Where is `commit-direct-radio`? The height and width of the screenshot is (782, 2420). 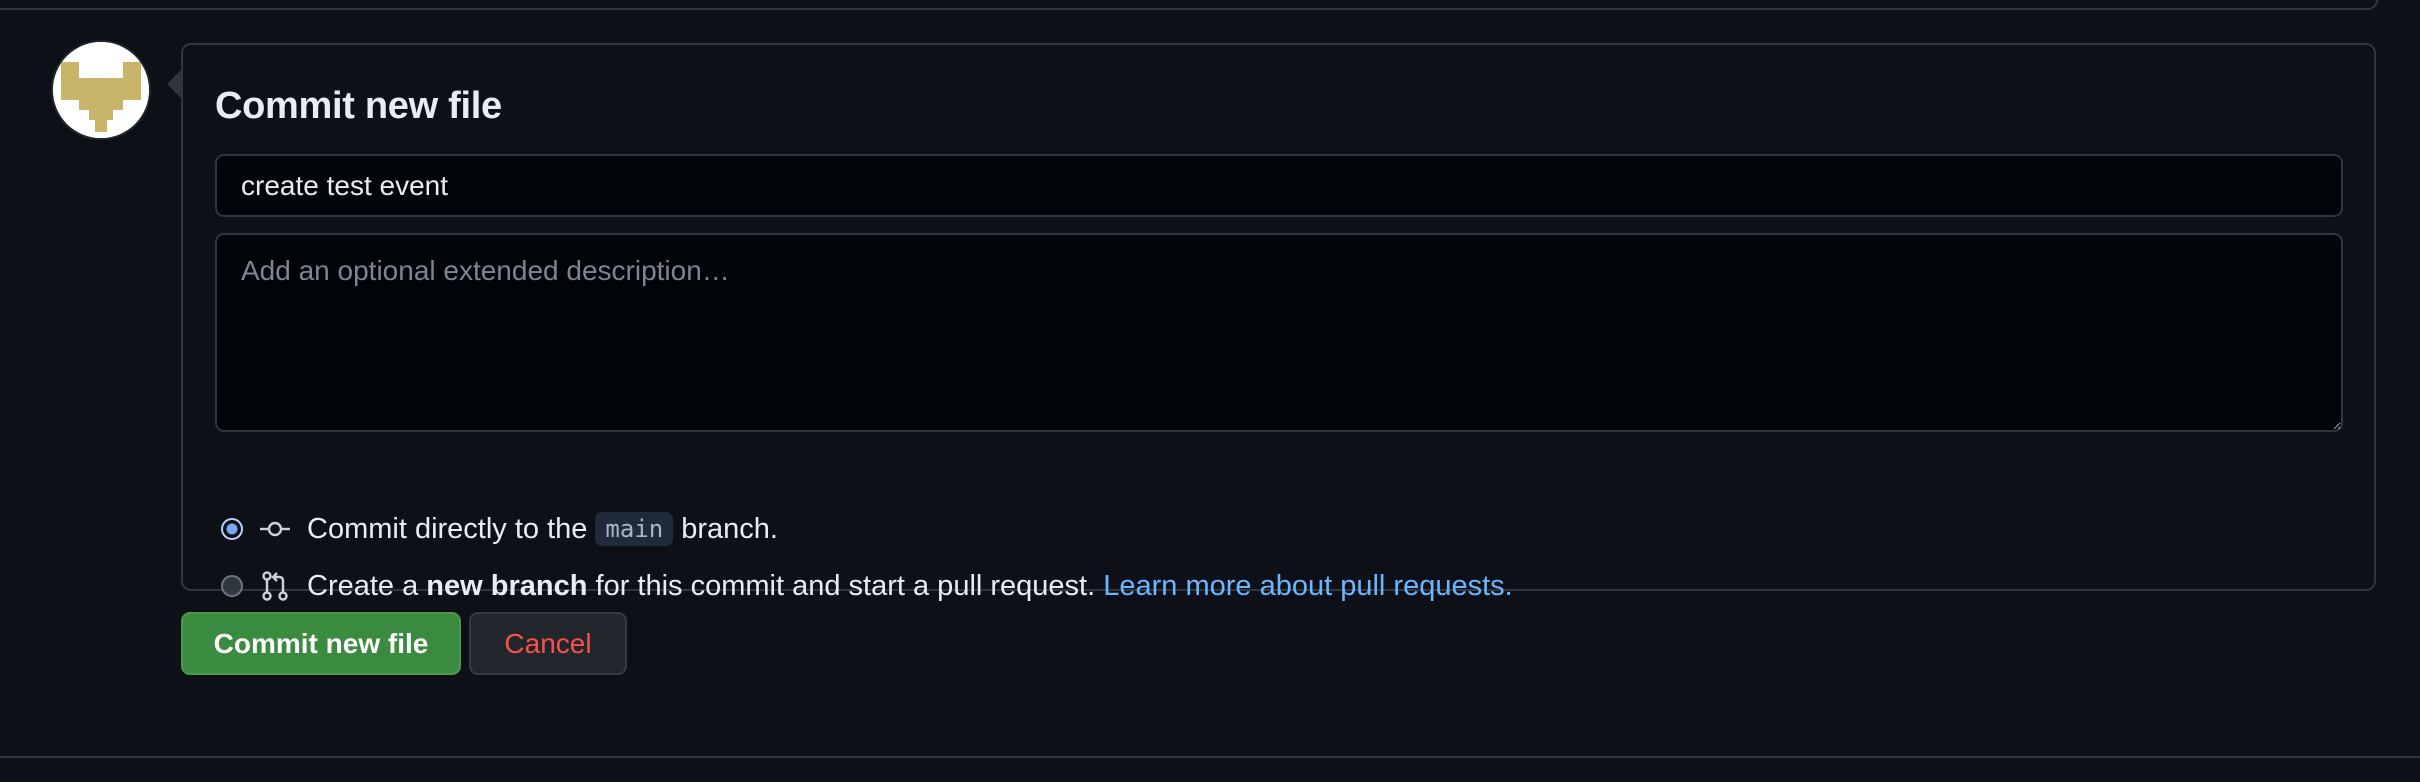 commit-direct-radio is located at coordinates (232, 529).